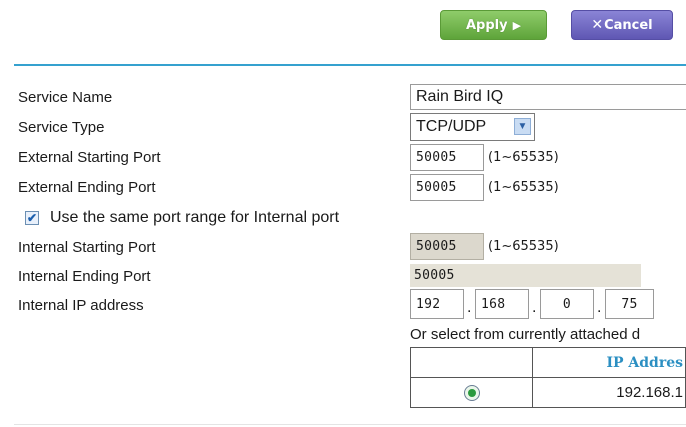 The height and width of the screenshot is (427, 686). I want to click on internal-ending-port-label: Internal Ending Port, so click(84, 276).